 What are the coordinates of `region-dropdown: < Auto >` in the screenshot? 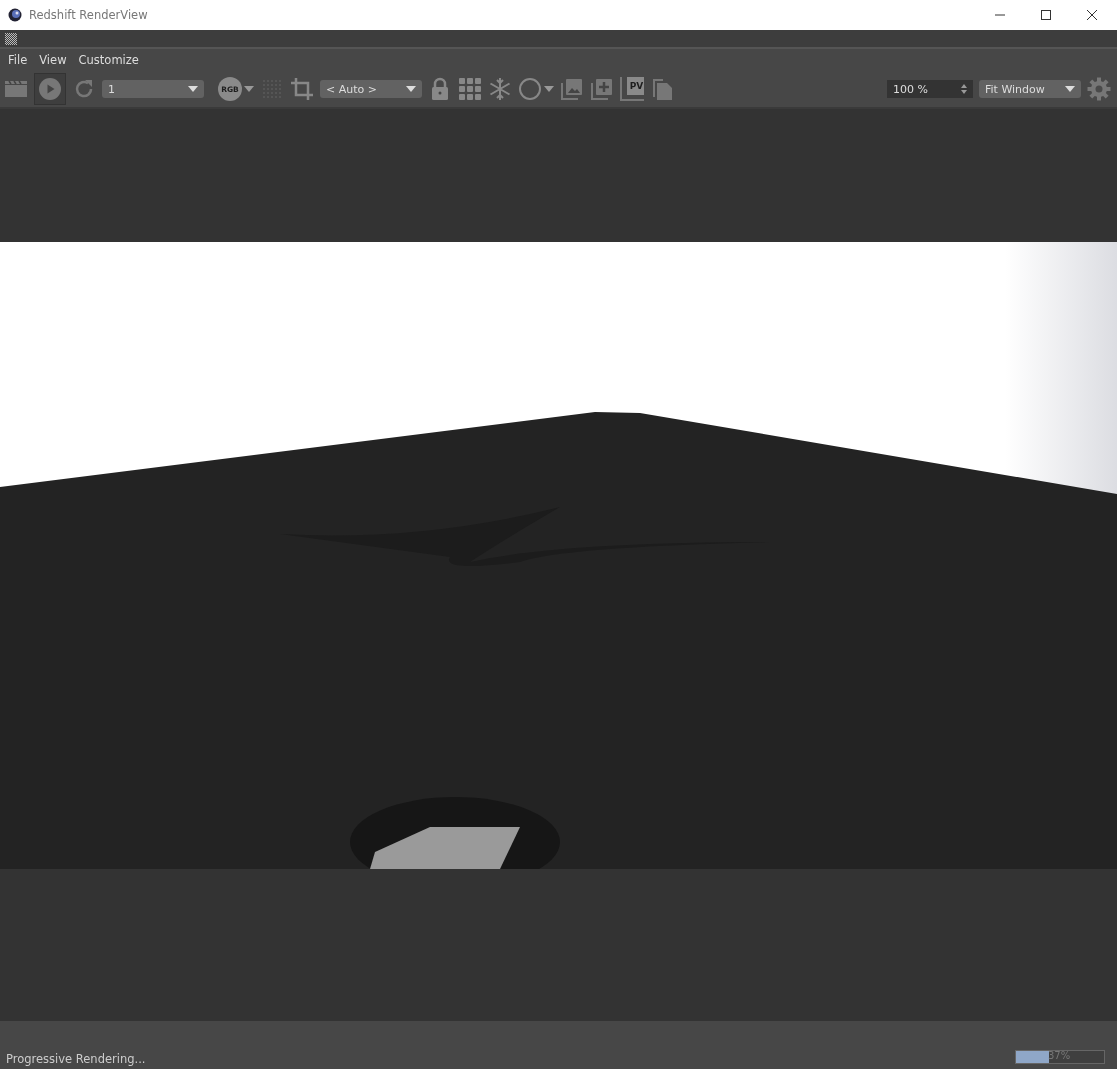 It's located at (371, 89).